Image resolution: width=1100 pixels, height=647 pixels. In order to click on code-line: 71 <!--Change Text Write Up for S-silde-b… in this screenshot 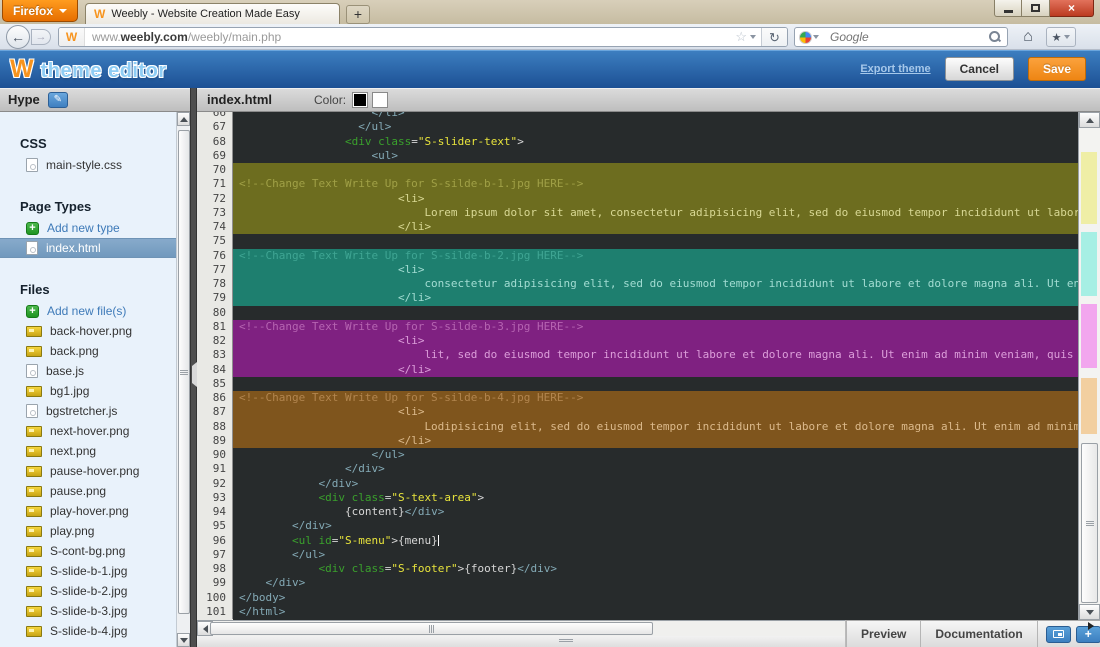, I will do `click(637, 184)`.